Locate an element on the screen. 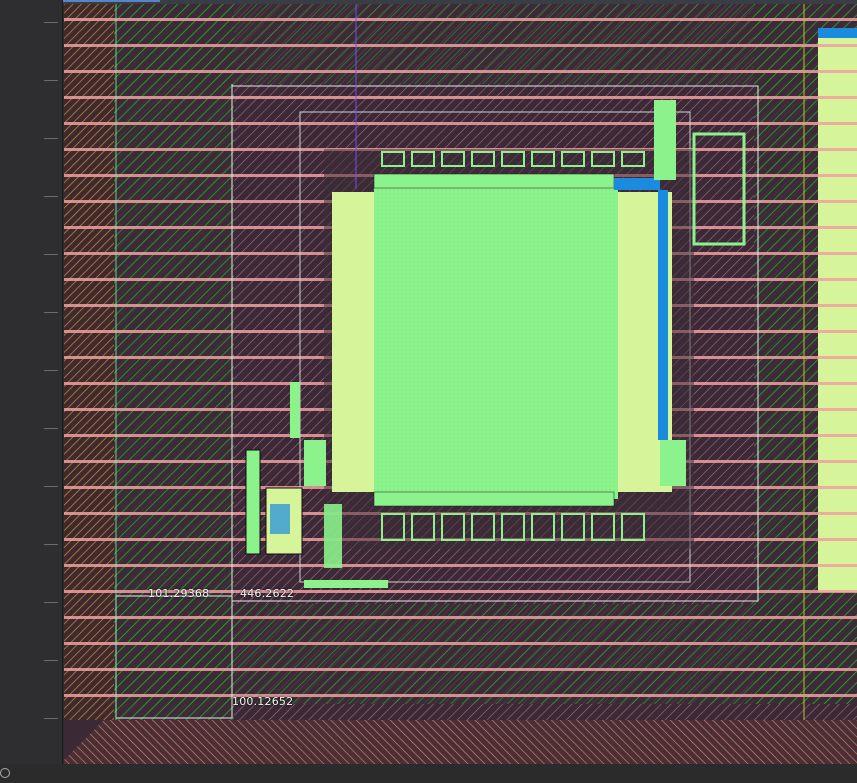 This screenshot has width=857, height=783. status-strip is located at coordinates (428, 773).